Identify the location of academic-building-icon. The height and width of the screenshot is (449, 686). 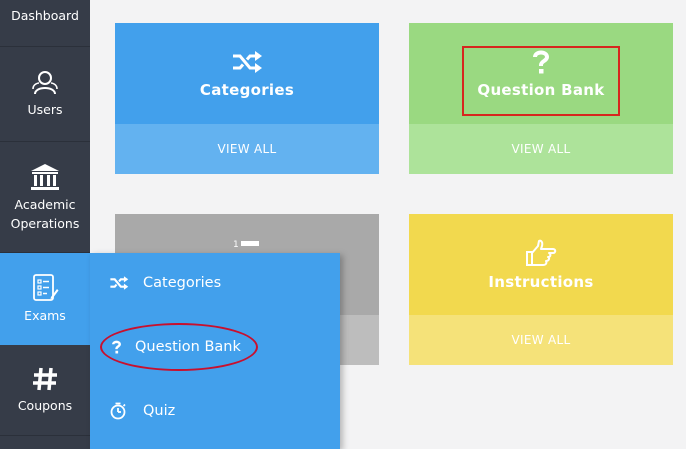
(45, 176).